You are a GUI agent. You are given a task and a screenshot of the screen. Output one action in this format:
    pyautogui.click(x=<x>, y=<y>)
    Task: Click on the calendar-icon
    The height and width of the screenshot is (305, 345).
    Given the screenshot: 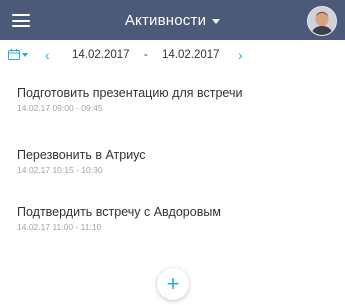 What is the action you would take?
    pyautogui.click(x=14, y=54)
    